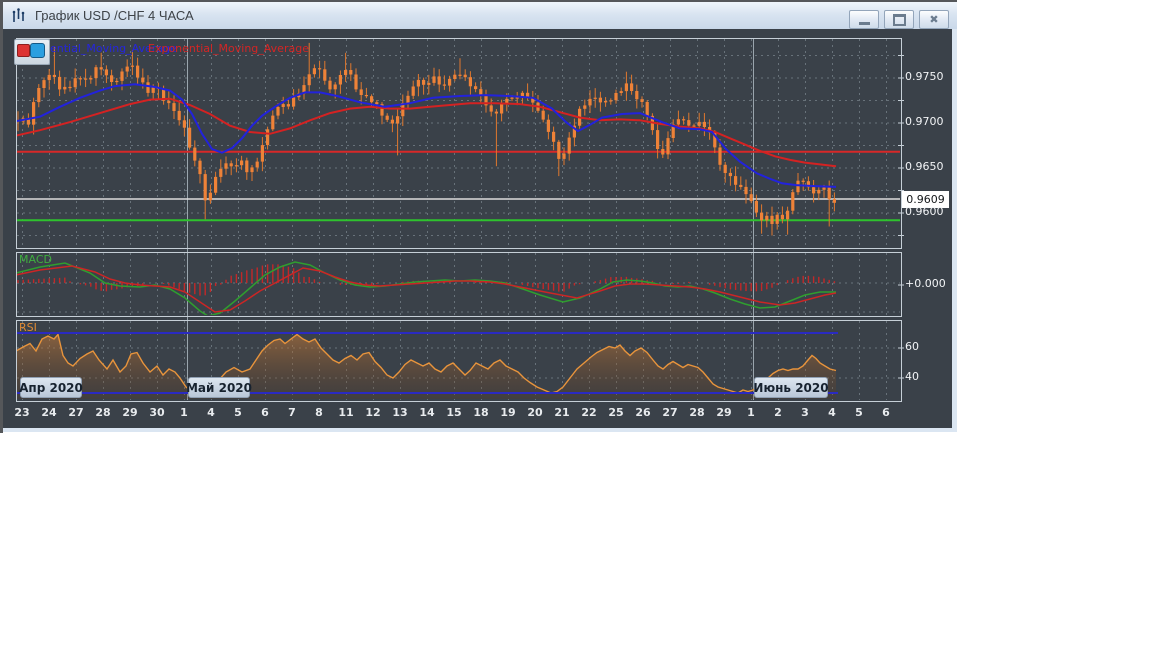 The height and width of the screenshot is (648, 1152). What do you see at coordinates (616, 412) in the screenshot?
I see `x-axis-label: 25` at bounding box center [616, 412].